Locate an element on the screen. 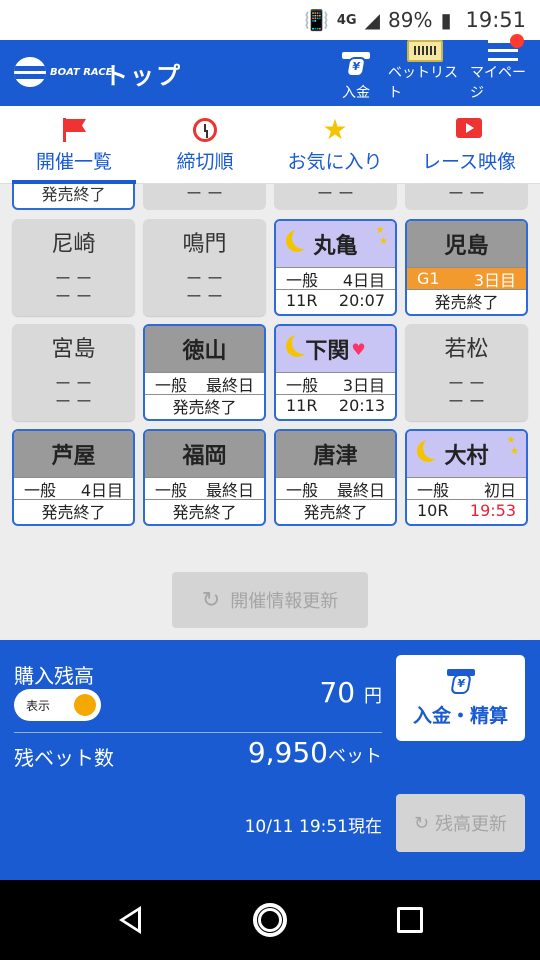 This screenshot has height=960, width=540. tab-deadline-order: 締切順 is located at coordinates (205, 145).